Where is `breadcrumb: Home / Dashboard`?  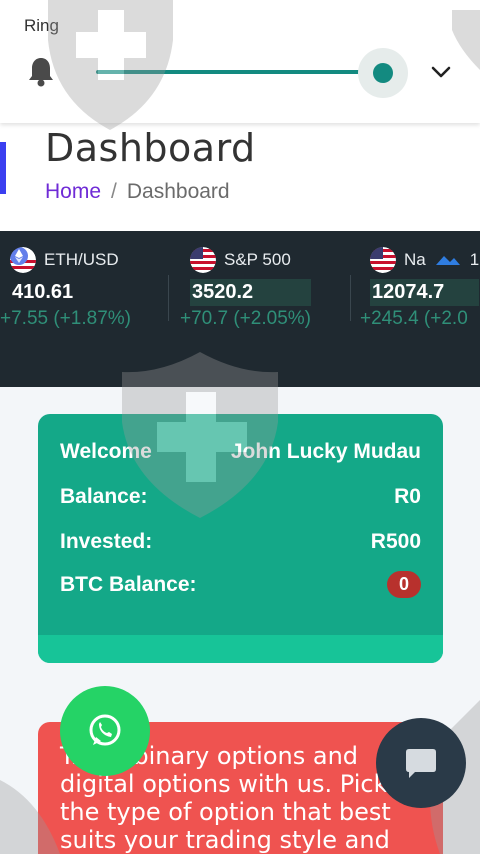 breadcrumb: Home / Dashboard is located at coordinates (137, 192).